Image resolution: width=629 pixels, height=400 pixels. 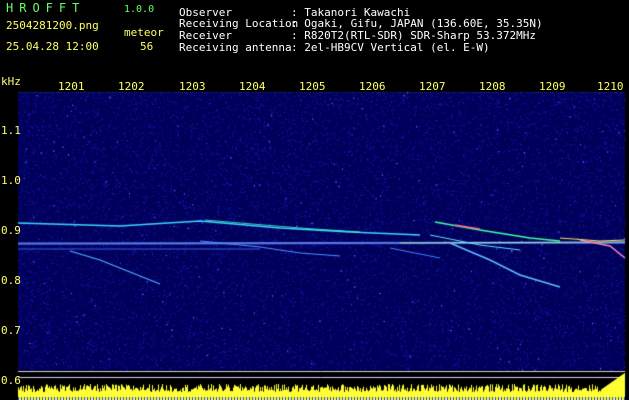 I want to click on meteor-count: 56, so click(x=147, y=46).